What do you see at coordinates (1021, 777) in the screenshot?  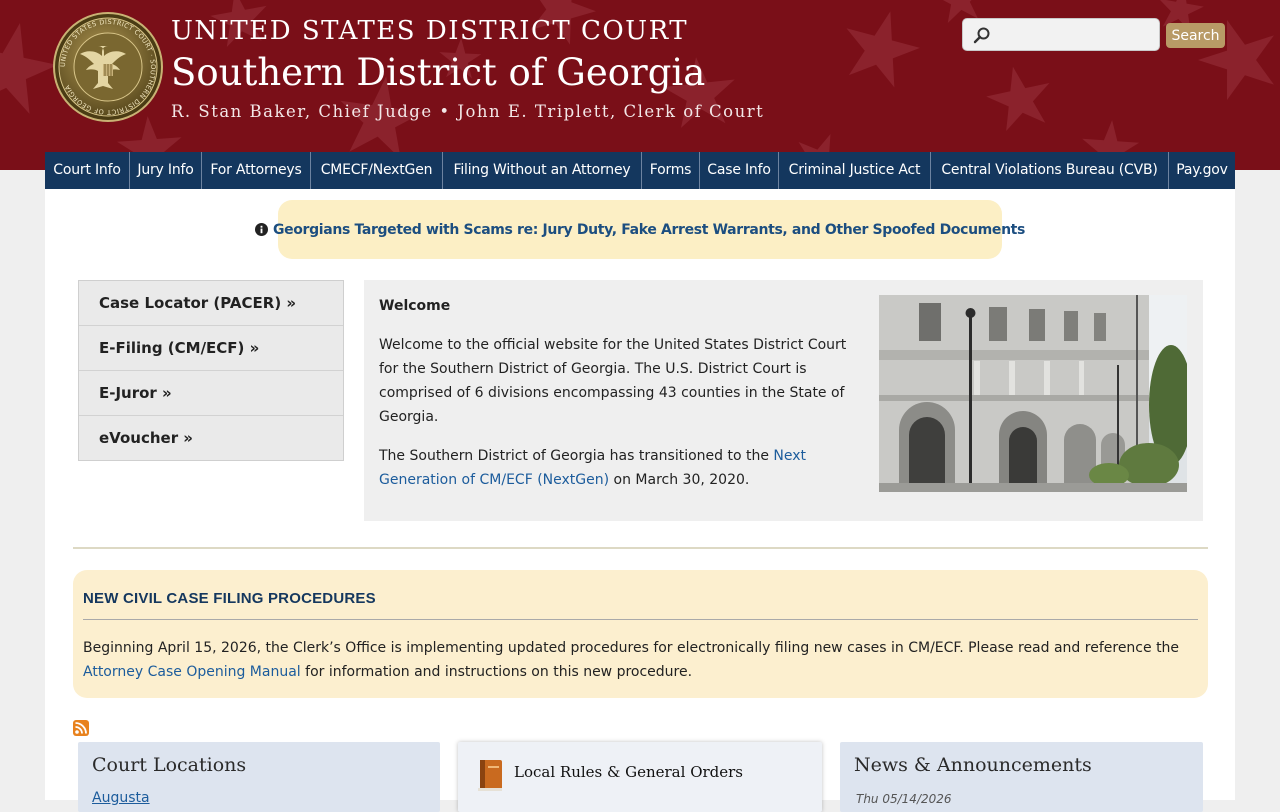 I see `news-announcements-card: News & Announcements Thu 05/14/2026` at bounding box center [1021, 777].